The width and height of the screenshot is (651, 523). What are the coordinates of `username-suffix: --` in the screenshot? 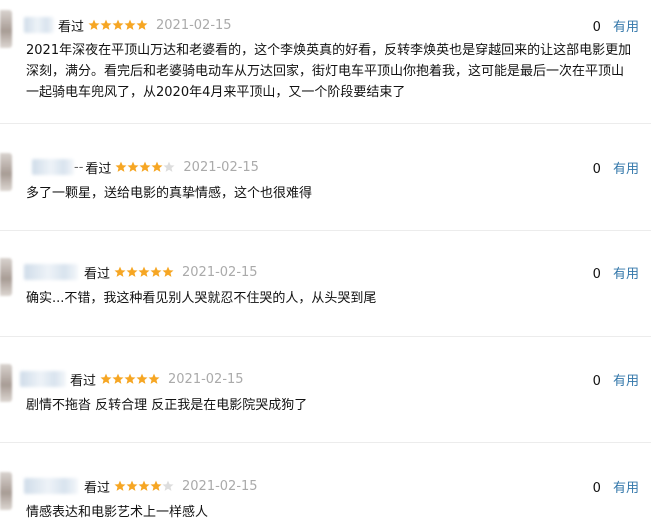 It's located at (79, 167).